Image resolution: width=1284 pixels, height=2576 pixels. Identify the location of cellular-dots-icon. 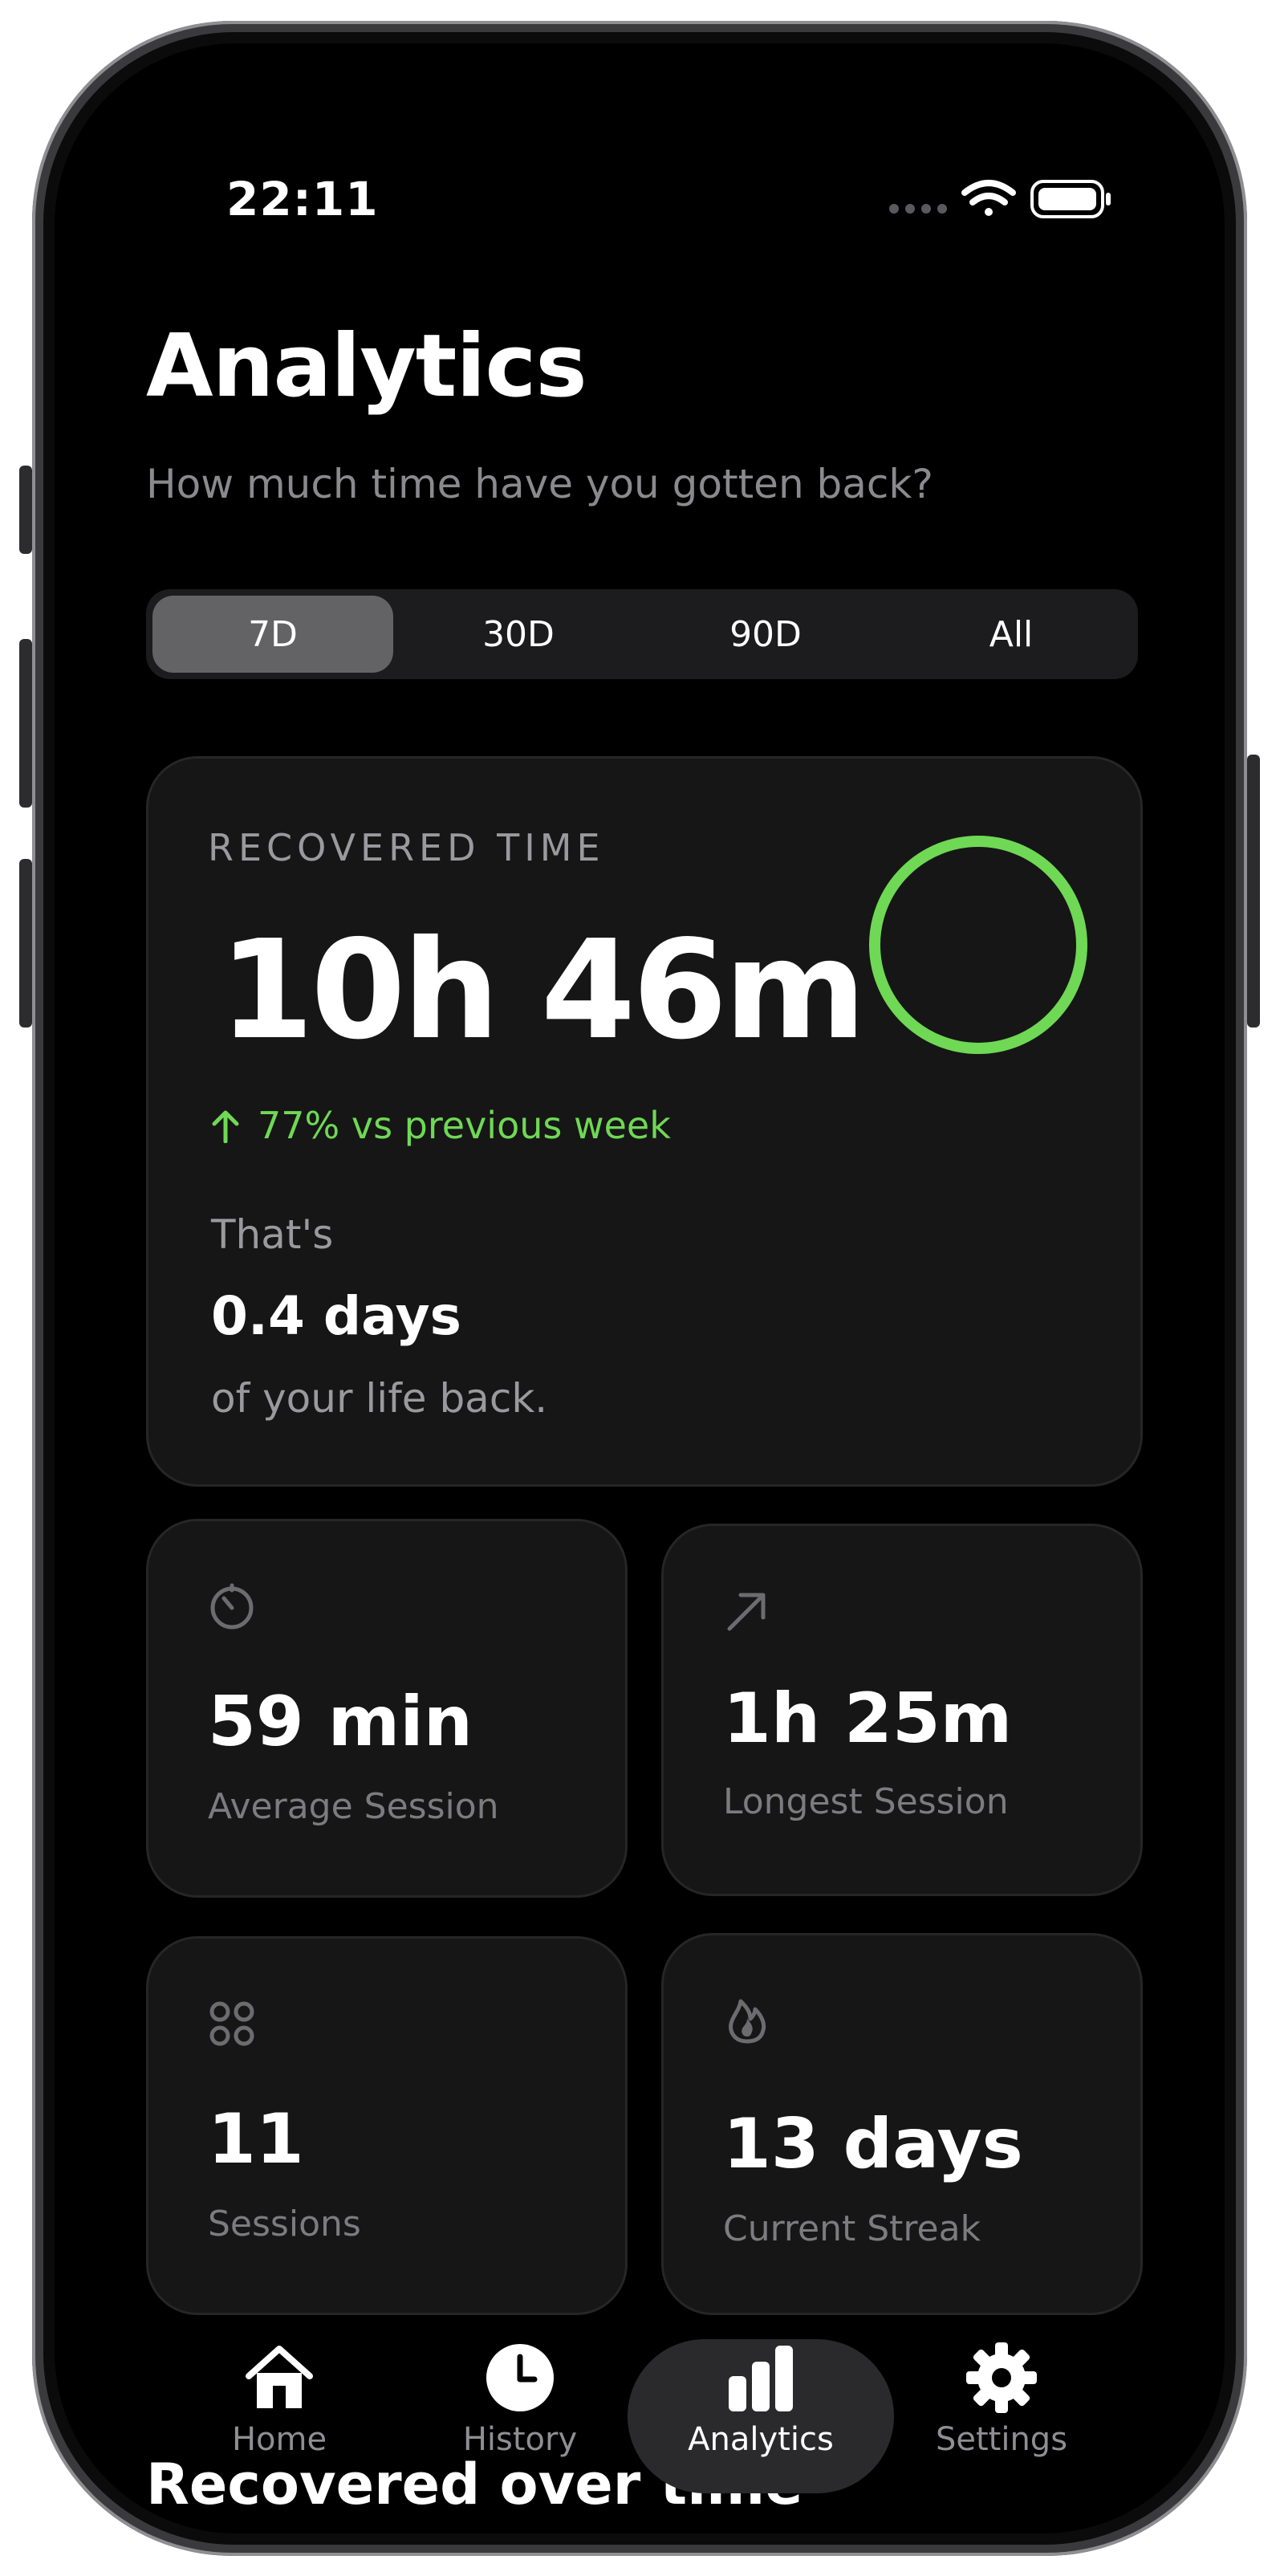
(918, 209).